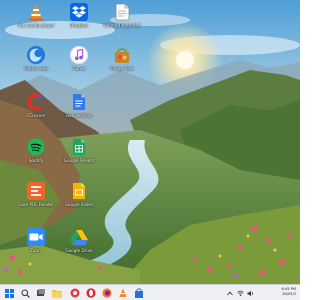  I want to click on zoom-icon, so click(36, 237).